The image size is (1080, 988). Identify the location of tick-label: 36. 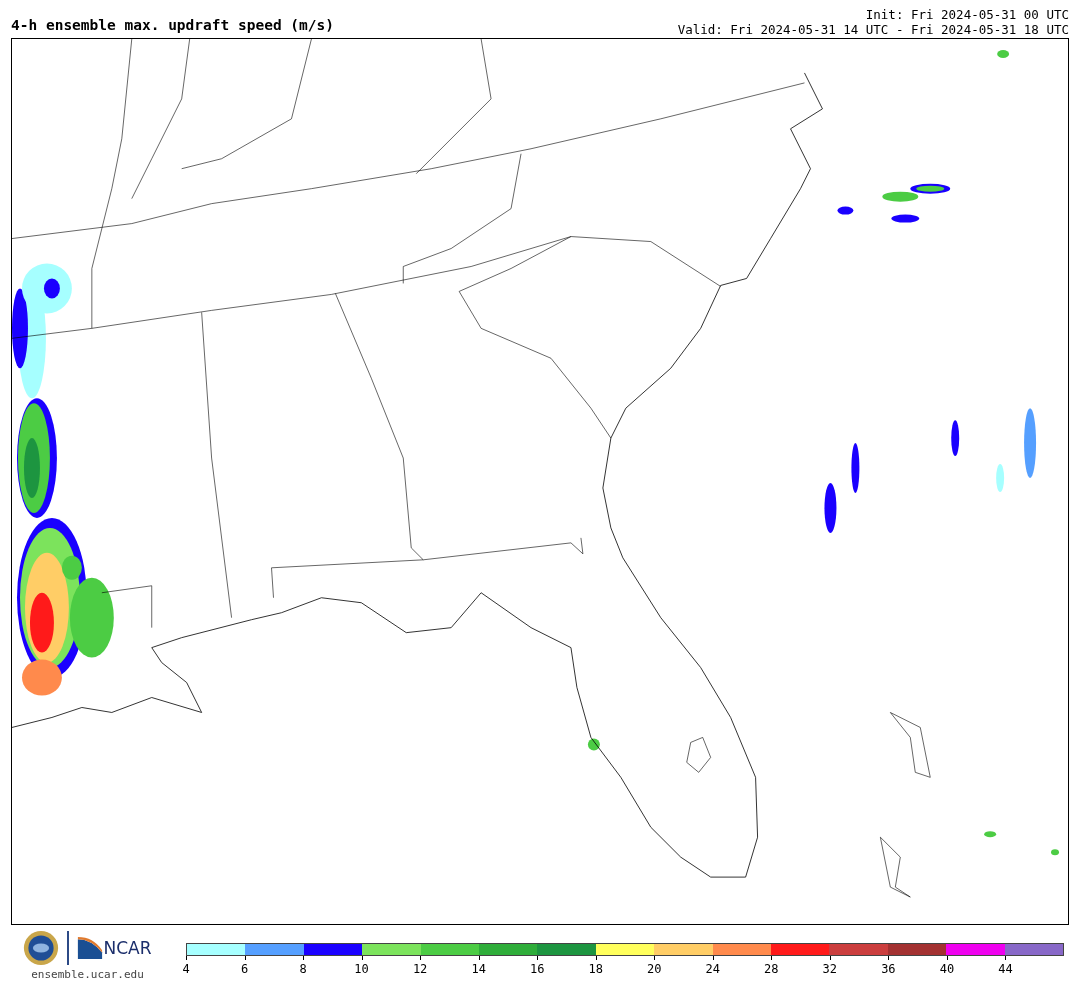
(888, 969).